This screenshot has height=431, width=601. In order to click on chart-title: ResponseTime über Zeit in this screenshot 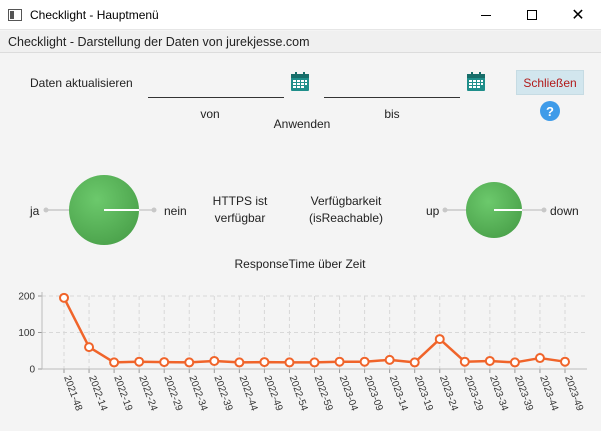, I will do `click(300, 264)`.